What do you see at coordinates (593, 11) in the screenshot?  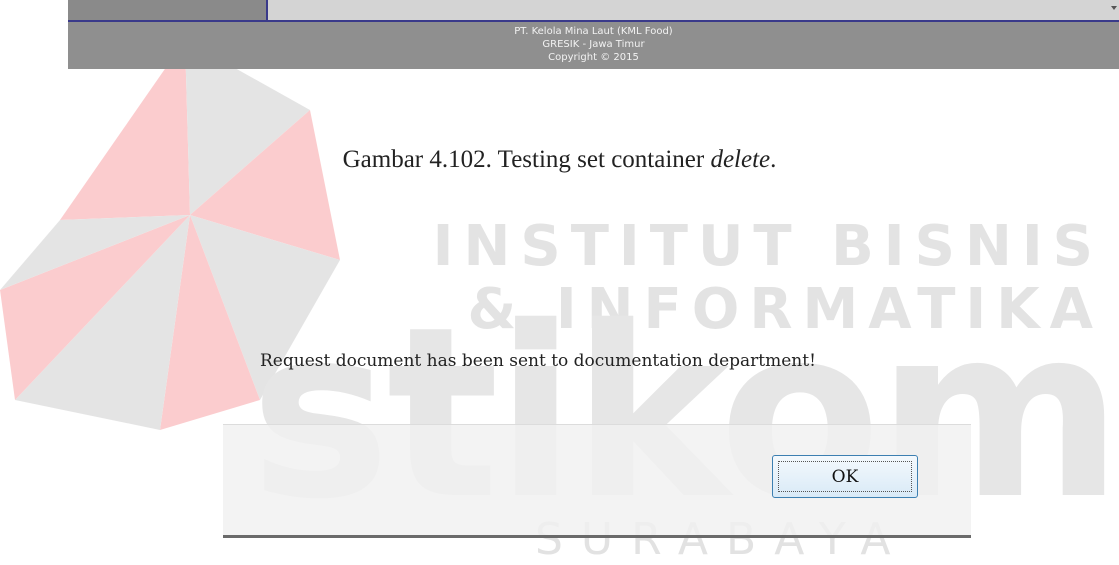 I see `content-area-bottom` at bounding box center [593, 11].